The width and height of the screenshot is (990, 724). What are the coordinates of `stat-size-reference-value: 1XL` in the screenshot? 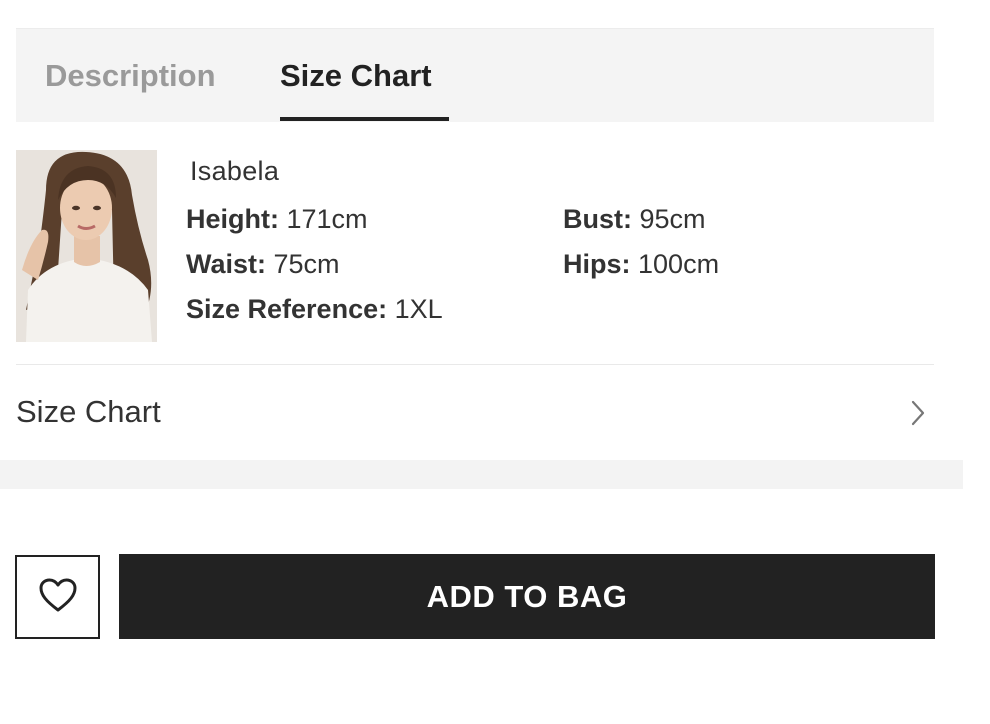 It's located at (418, 309).